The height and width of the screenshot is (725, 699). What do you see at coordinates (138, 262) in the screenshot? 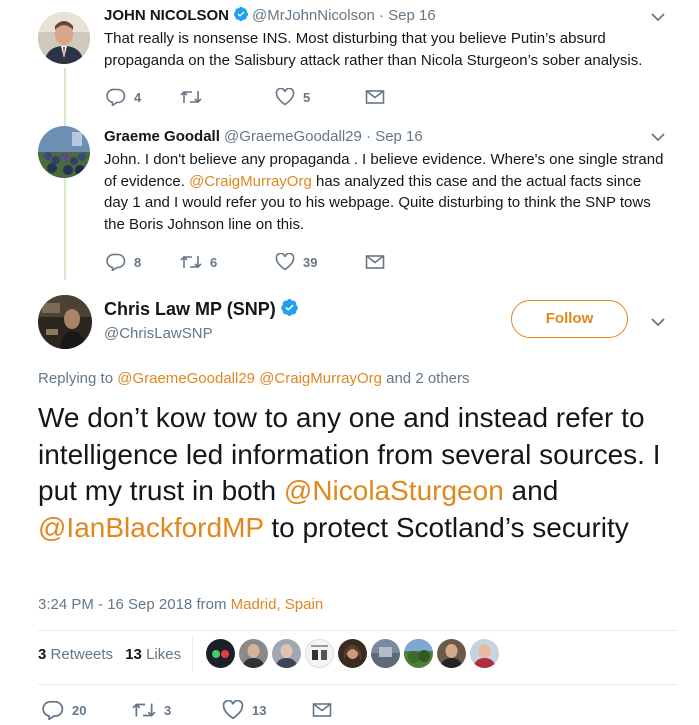
I see `reply-count: 8` at bounding box center [138, 262].